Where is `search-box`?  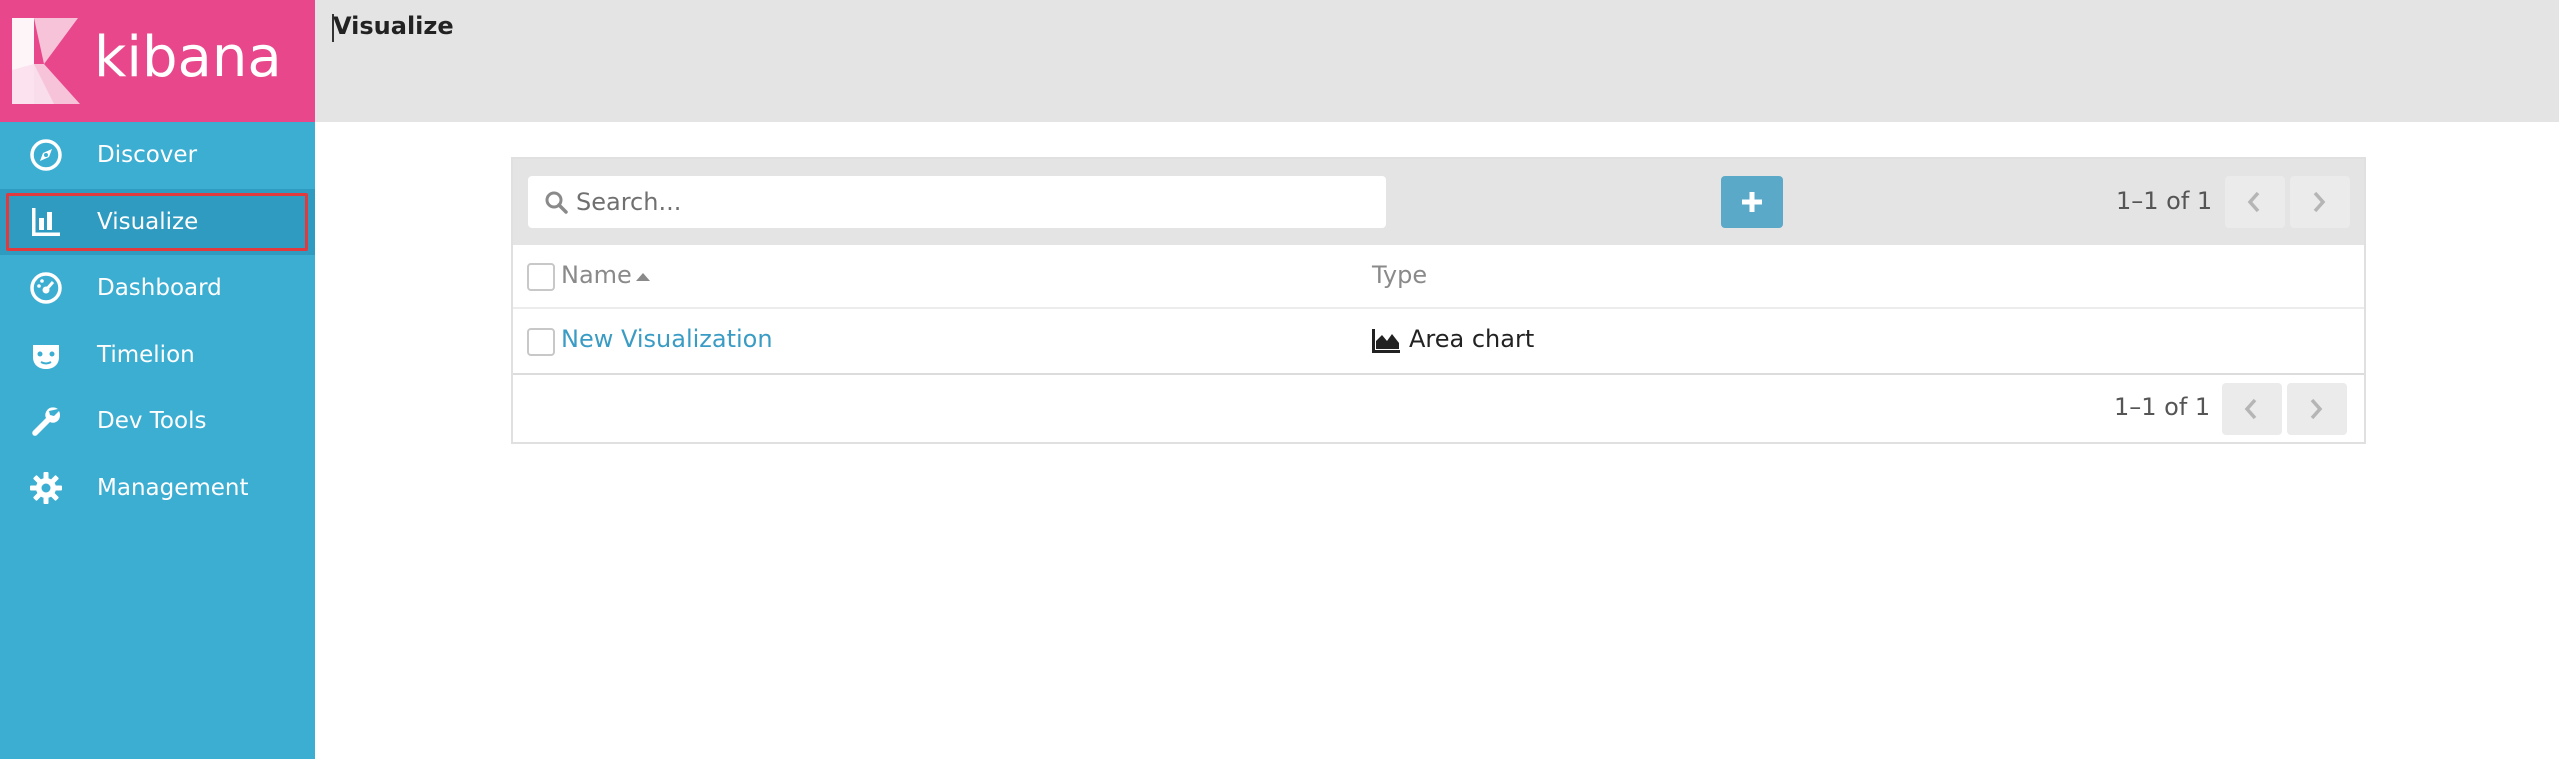
search-box is located at coordinates (957, 202).